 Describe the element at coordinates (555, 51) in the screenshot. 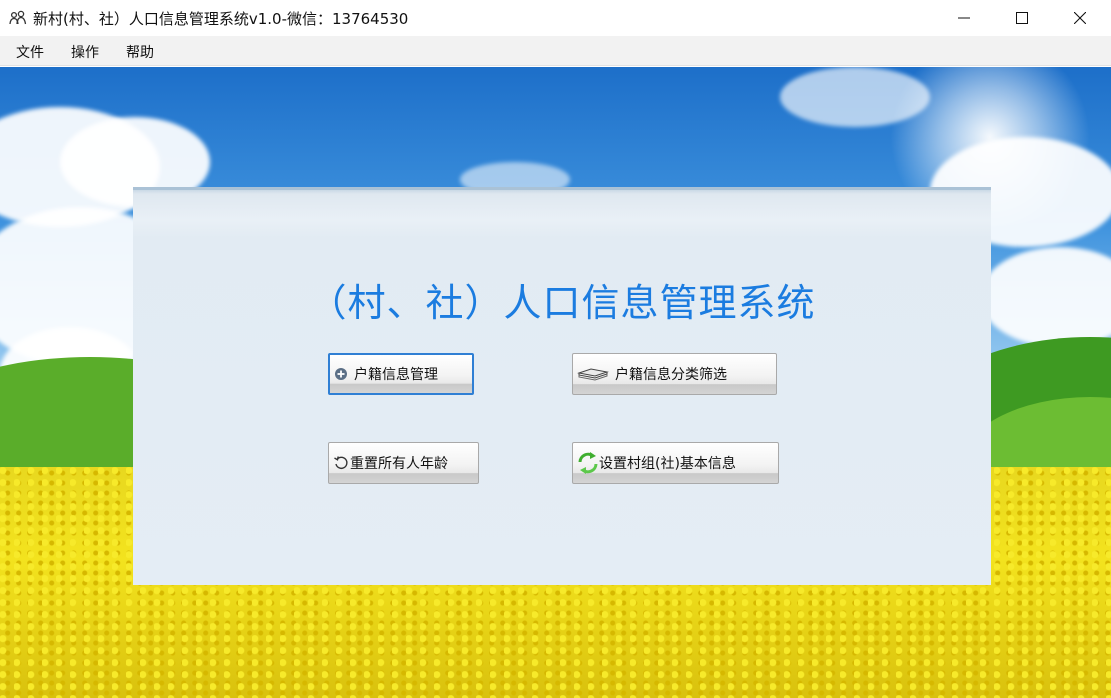

I see `menu-bar: 文件 操作 帮助` at that location.